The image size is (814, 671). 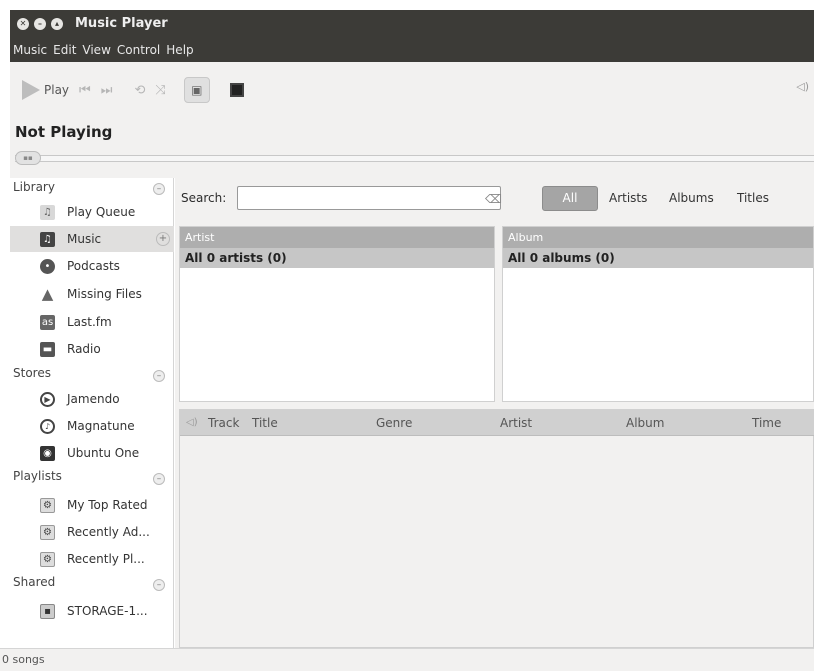 I want to click on close-window-icon: ✕, so click(x=23, y=23).